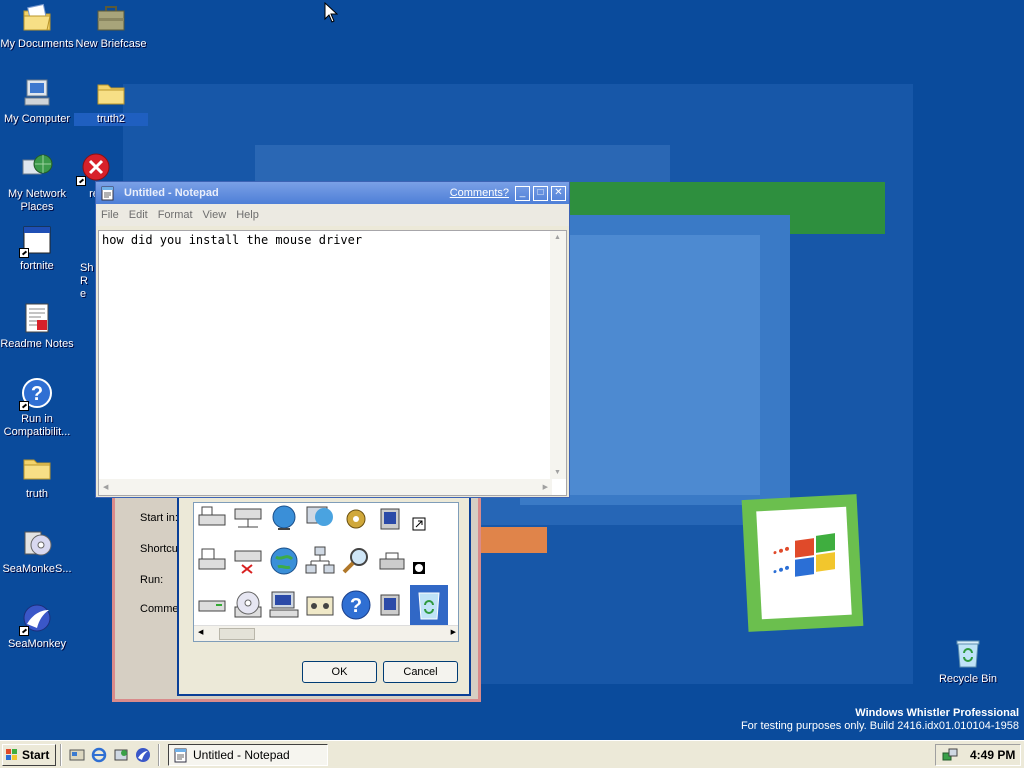 This screenshot has width=1024, height=768. I want to click on network-quicklaunch-icon, so click(121, 755).